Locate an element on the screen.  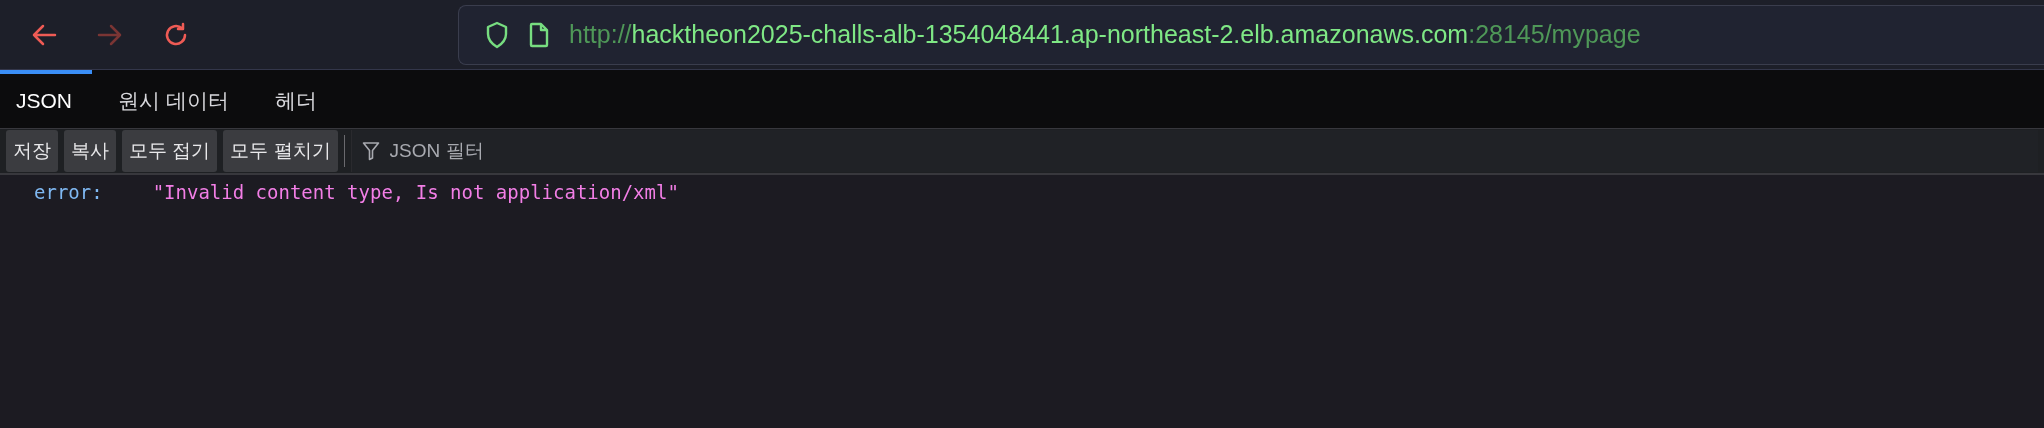
filter-input: JSON 필터 is located at coordinates (1212, 151).